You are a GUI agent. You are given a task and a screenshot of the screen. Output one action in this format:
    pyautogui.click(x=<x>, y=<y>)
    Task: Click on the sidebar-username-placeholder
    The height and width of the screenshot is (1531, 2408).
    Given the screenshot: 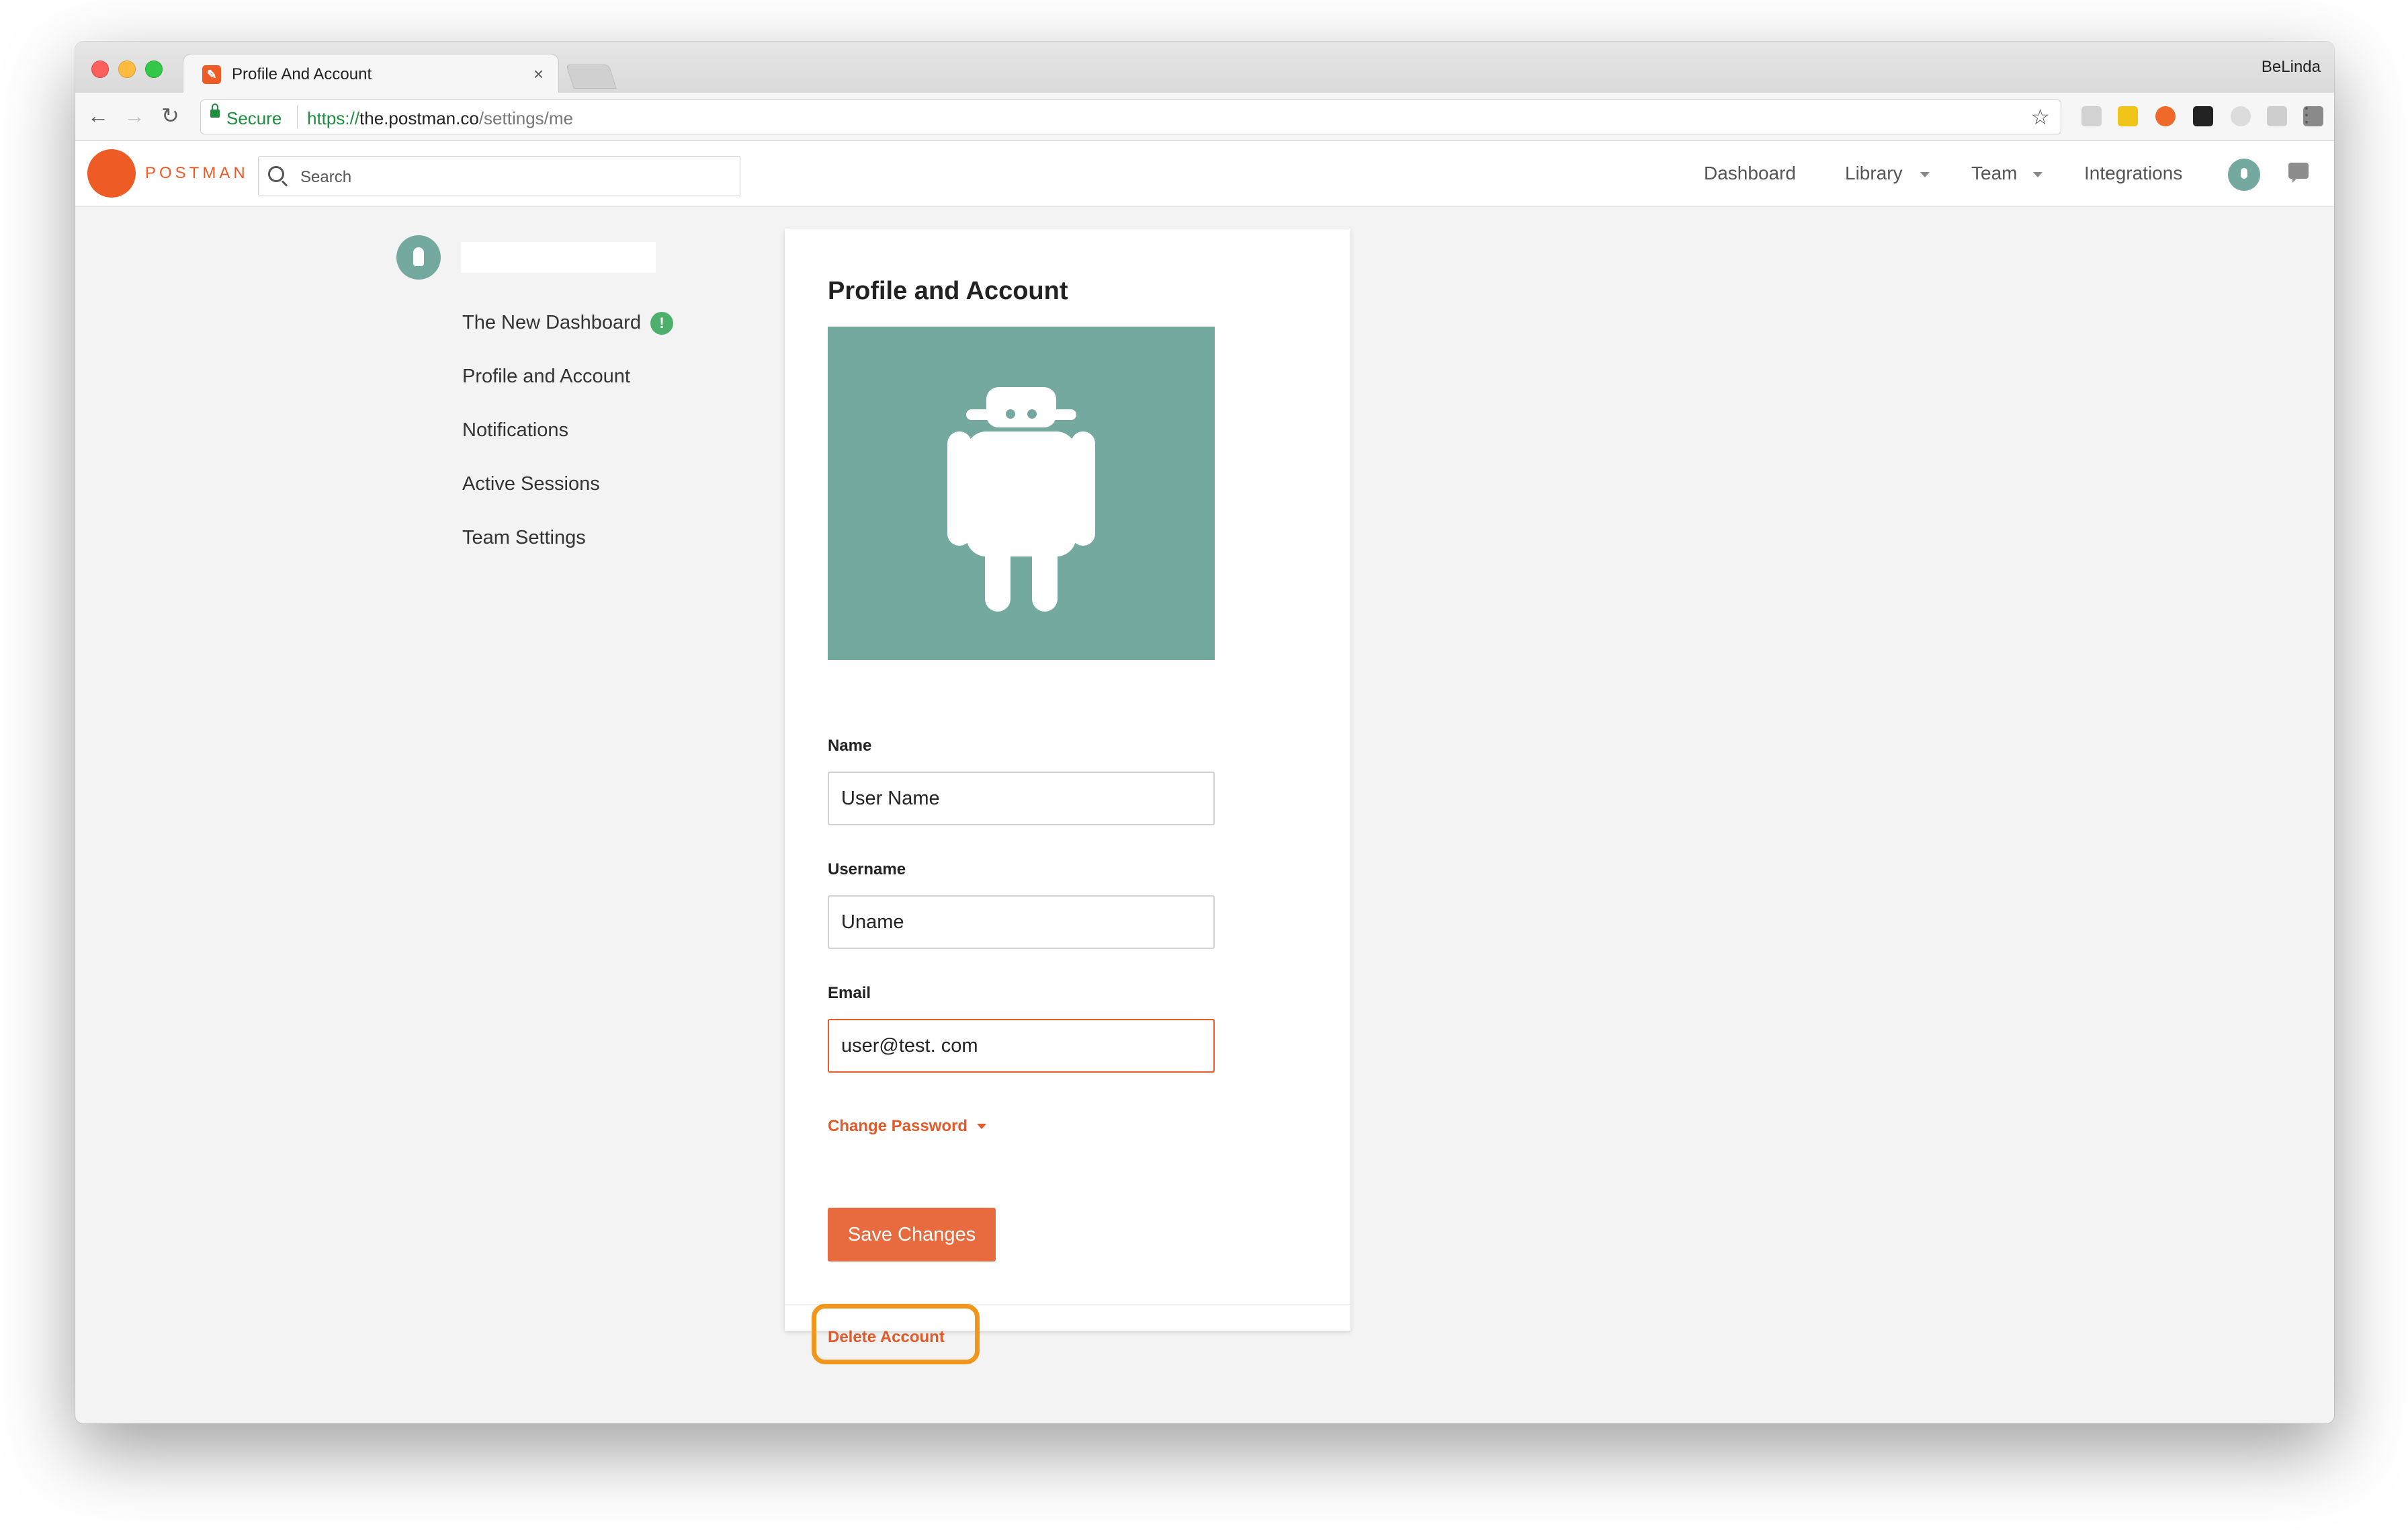 What is the action you would take?
    pyautogui.click(x=558, y=257)
    